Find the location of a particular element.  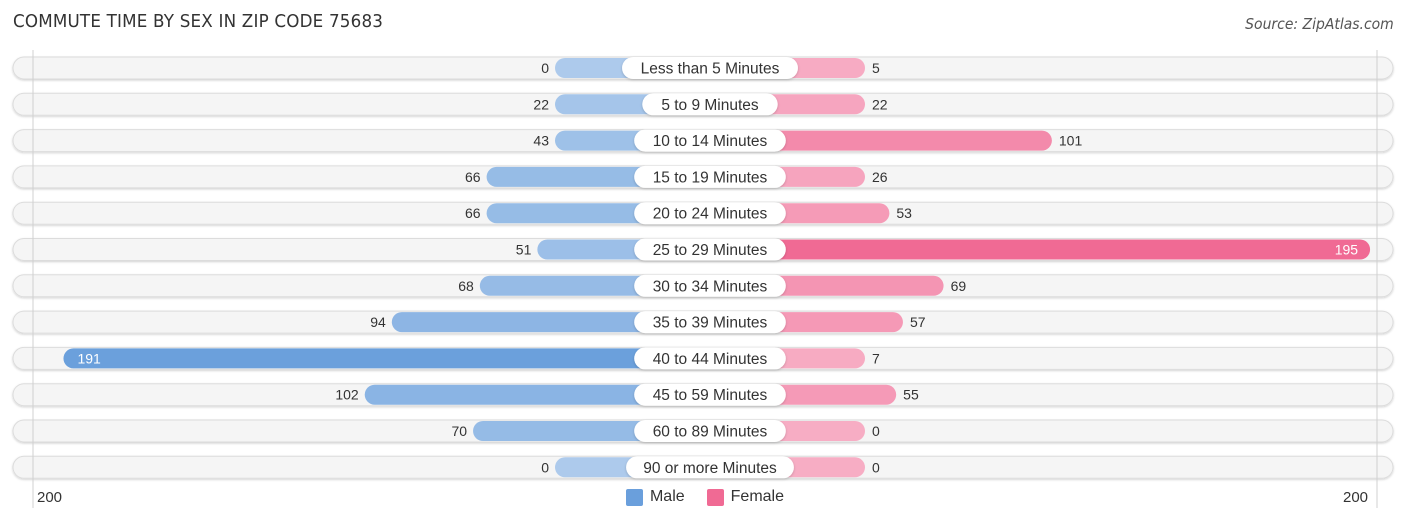

category-label: 60 to 89 Minutes is located at coordinates (710, 432).